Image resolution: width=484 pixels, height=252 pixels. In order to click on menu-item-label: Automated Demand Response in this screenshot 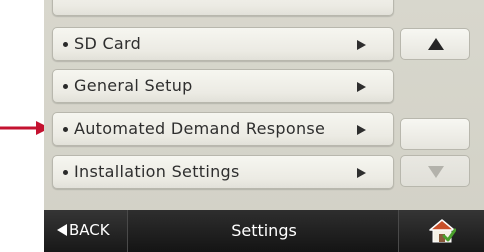, I will do `click(200, 128)`.